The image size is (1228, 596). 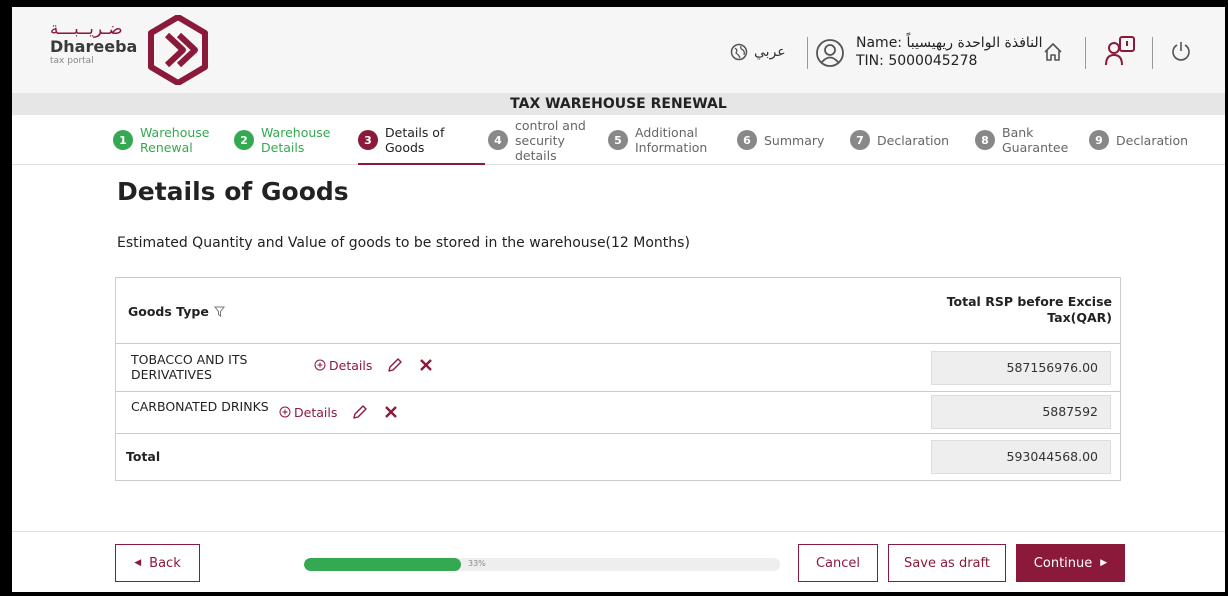 I want to click on step-number: 5, so click(x=618, y=140).